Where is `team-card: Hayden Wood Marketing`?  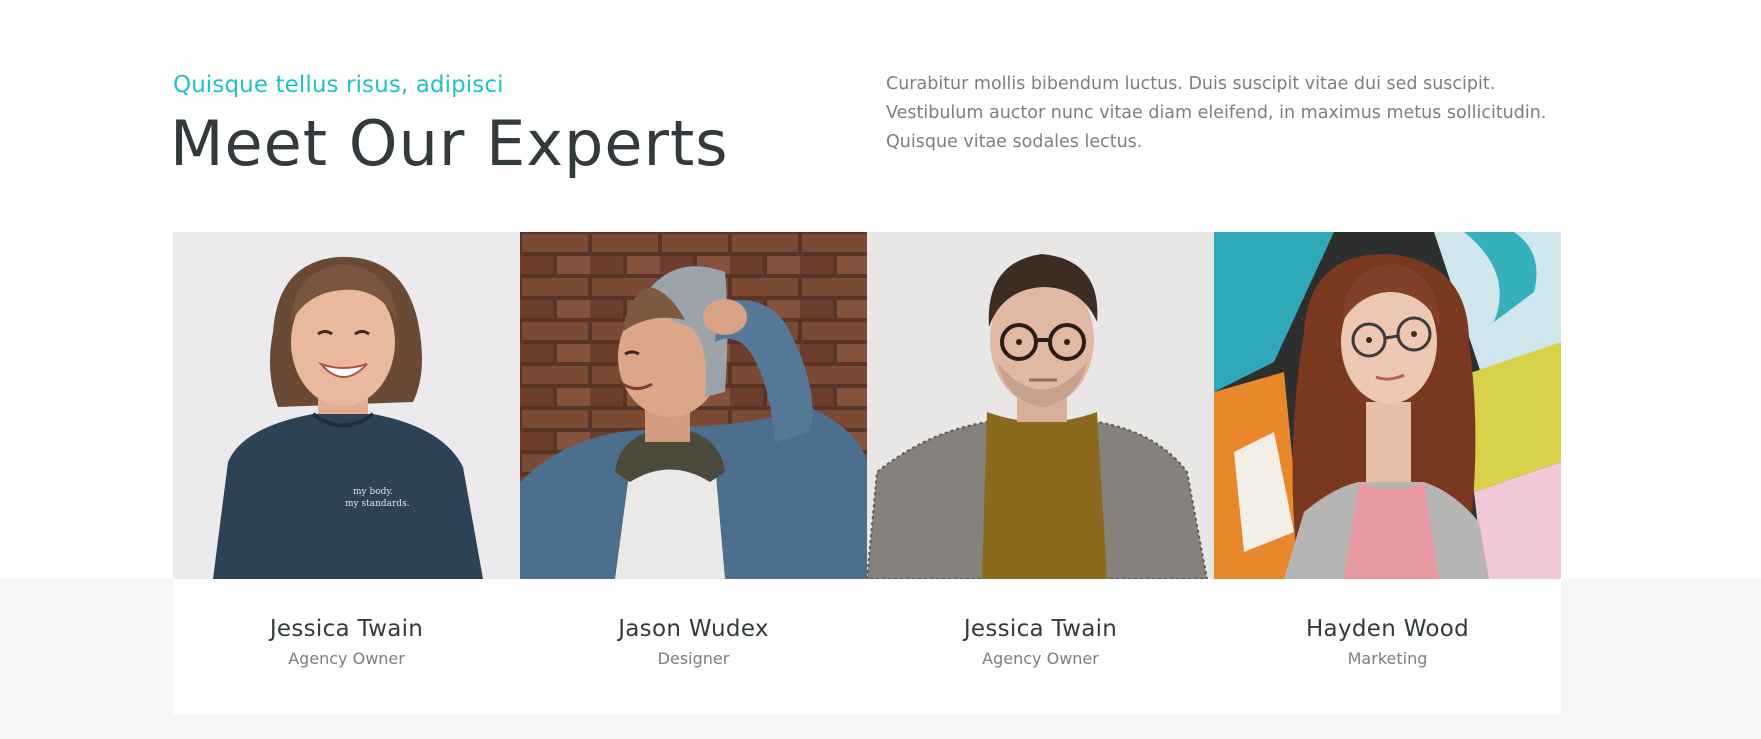 team-card: Hayden Wood Marketing is located at coordinates (1387, 473).